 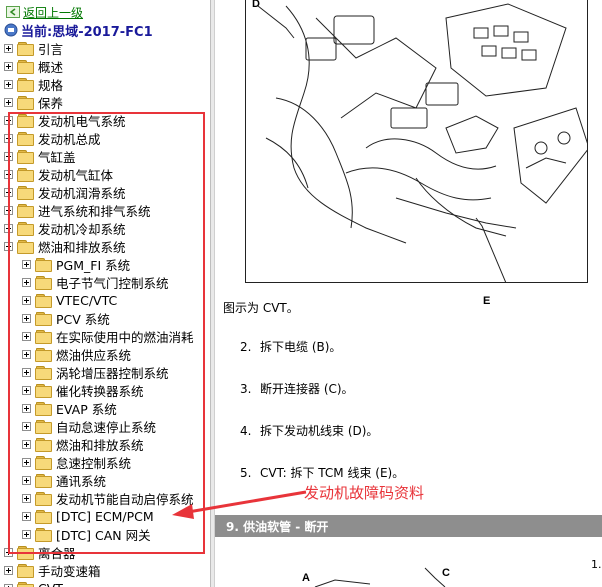 I want to click on tree-item: 发动机冷却系统, so click(x=65, y=228).